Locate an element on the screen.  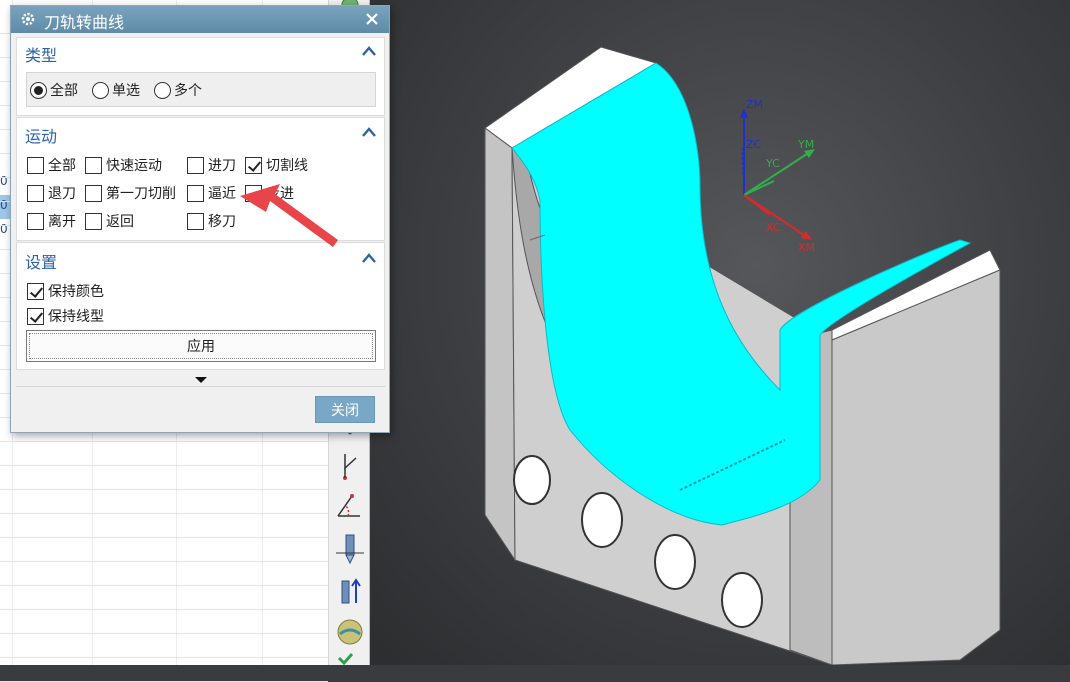
axis-label-xm: XM is located at coordinates (806, 247).